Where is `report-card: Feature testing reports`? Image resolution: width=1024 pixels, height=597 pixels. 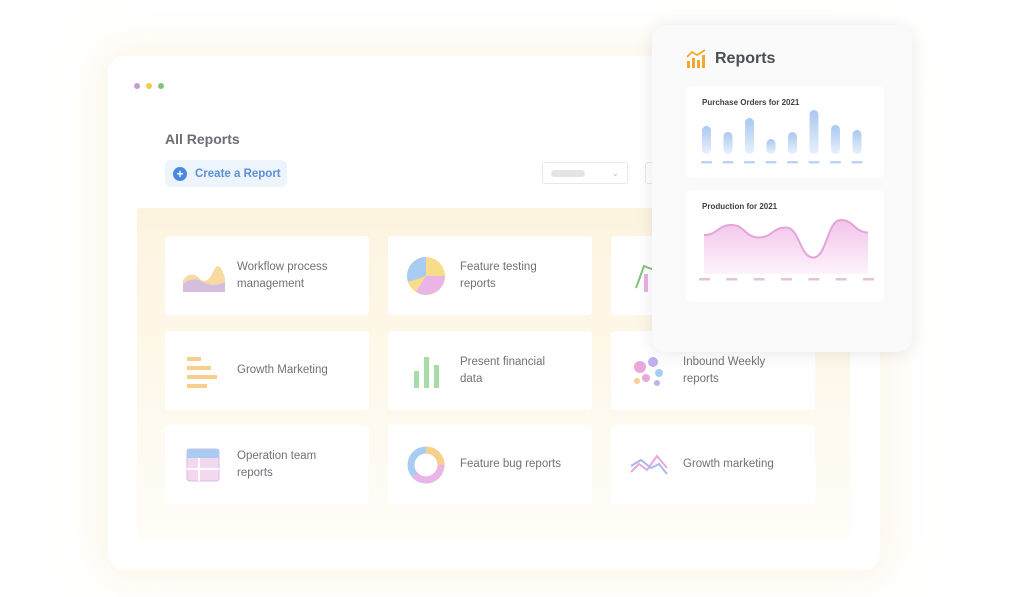 report-card: Feature testing reports is located at coordinates (490, 275).